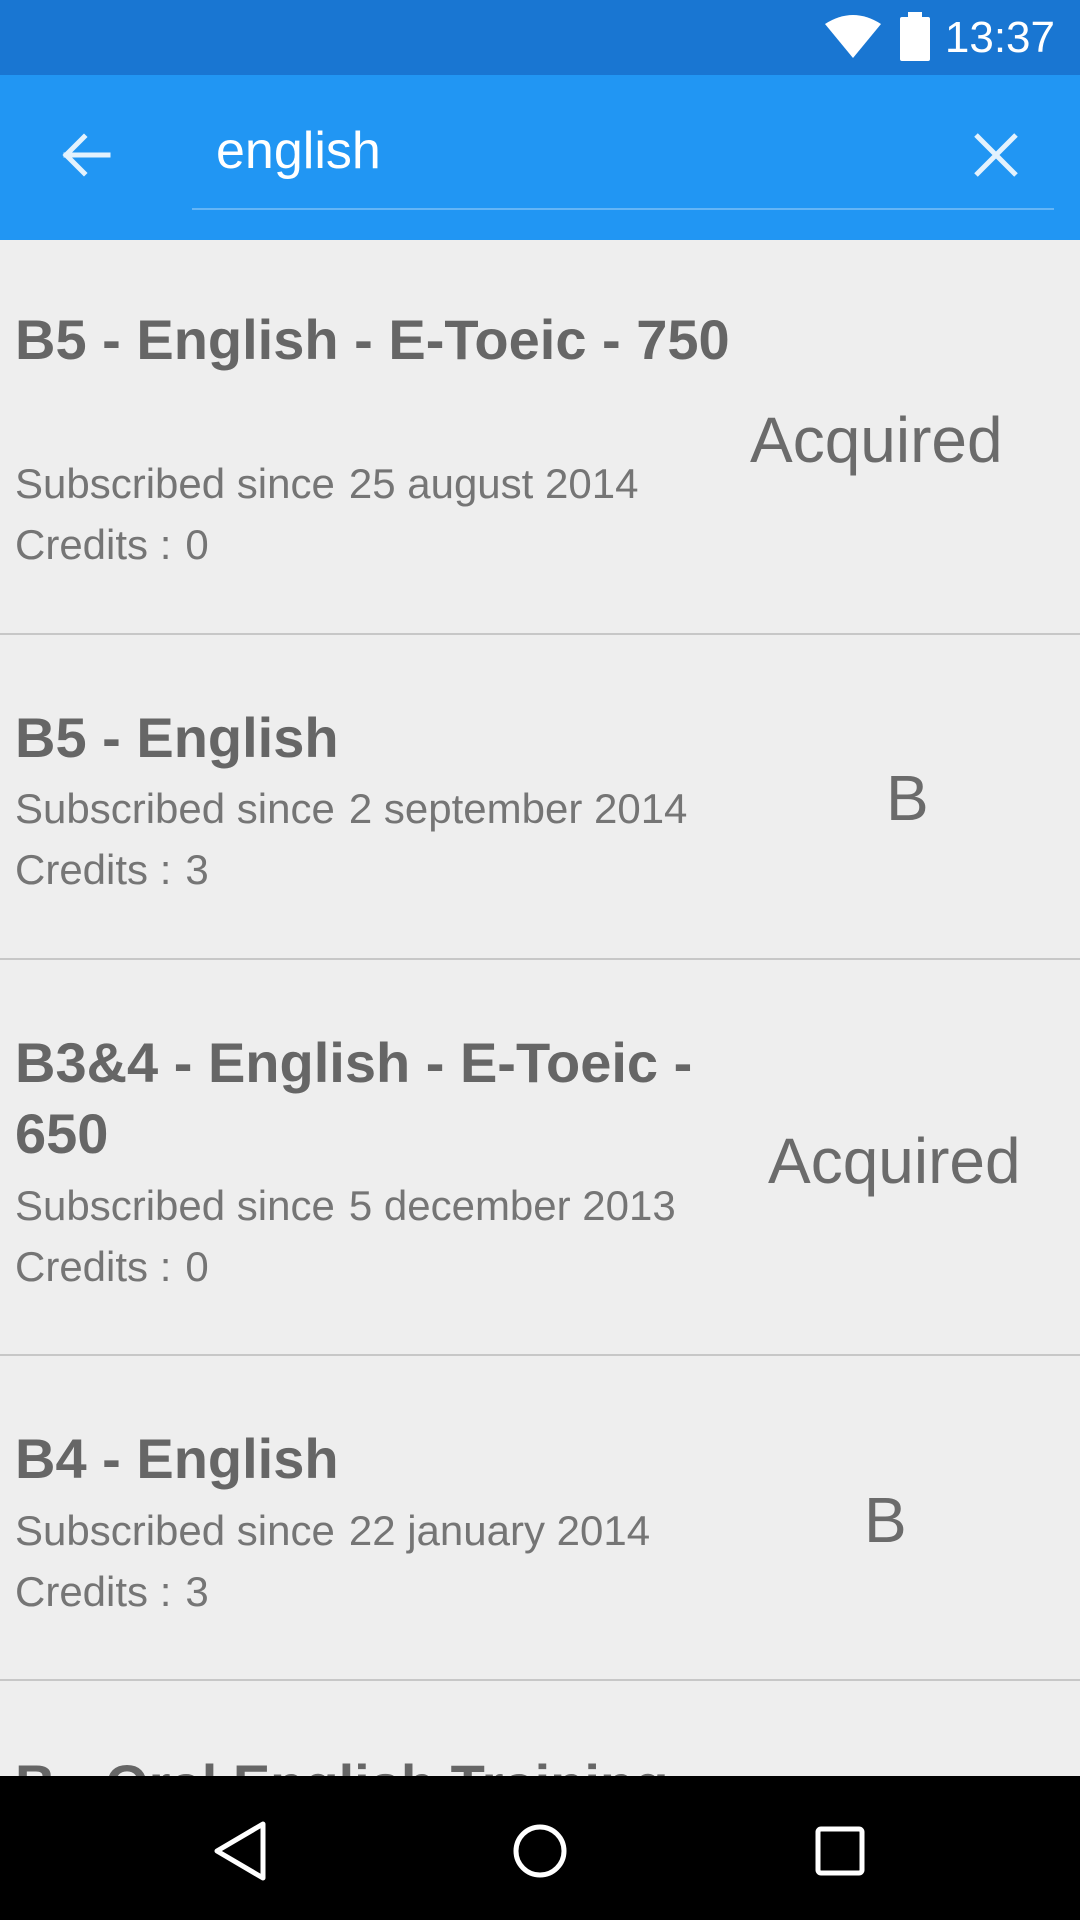 This screenshot has height=1920, width=1080. I want to click on course-title: B - Oral English Training, so click(375, 1762).